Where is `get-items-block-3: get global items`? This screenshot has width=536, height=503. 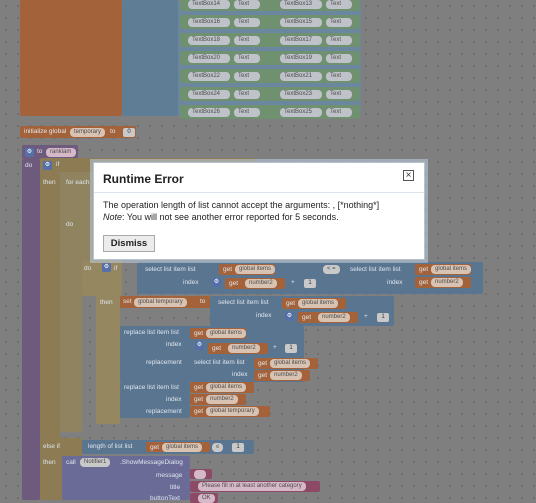
get-items-block-3: get global items is located at coordinates (314, 303).